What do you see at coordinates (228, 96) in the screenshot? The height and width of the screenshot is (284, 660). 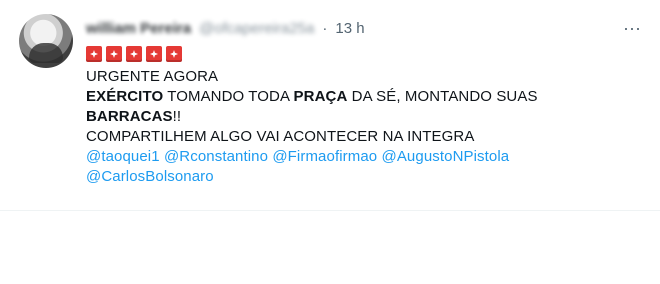 I see `tweet-line-2-text-1: TOMANDO TODA` at bounding box center [228, 96].